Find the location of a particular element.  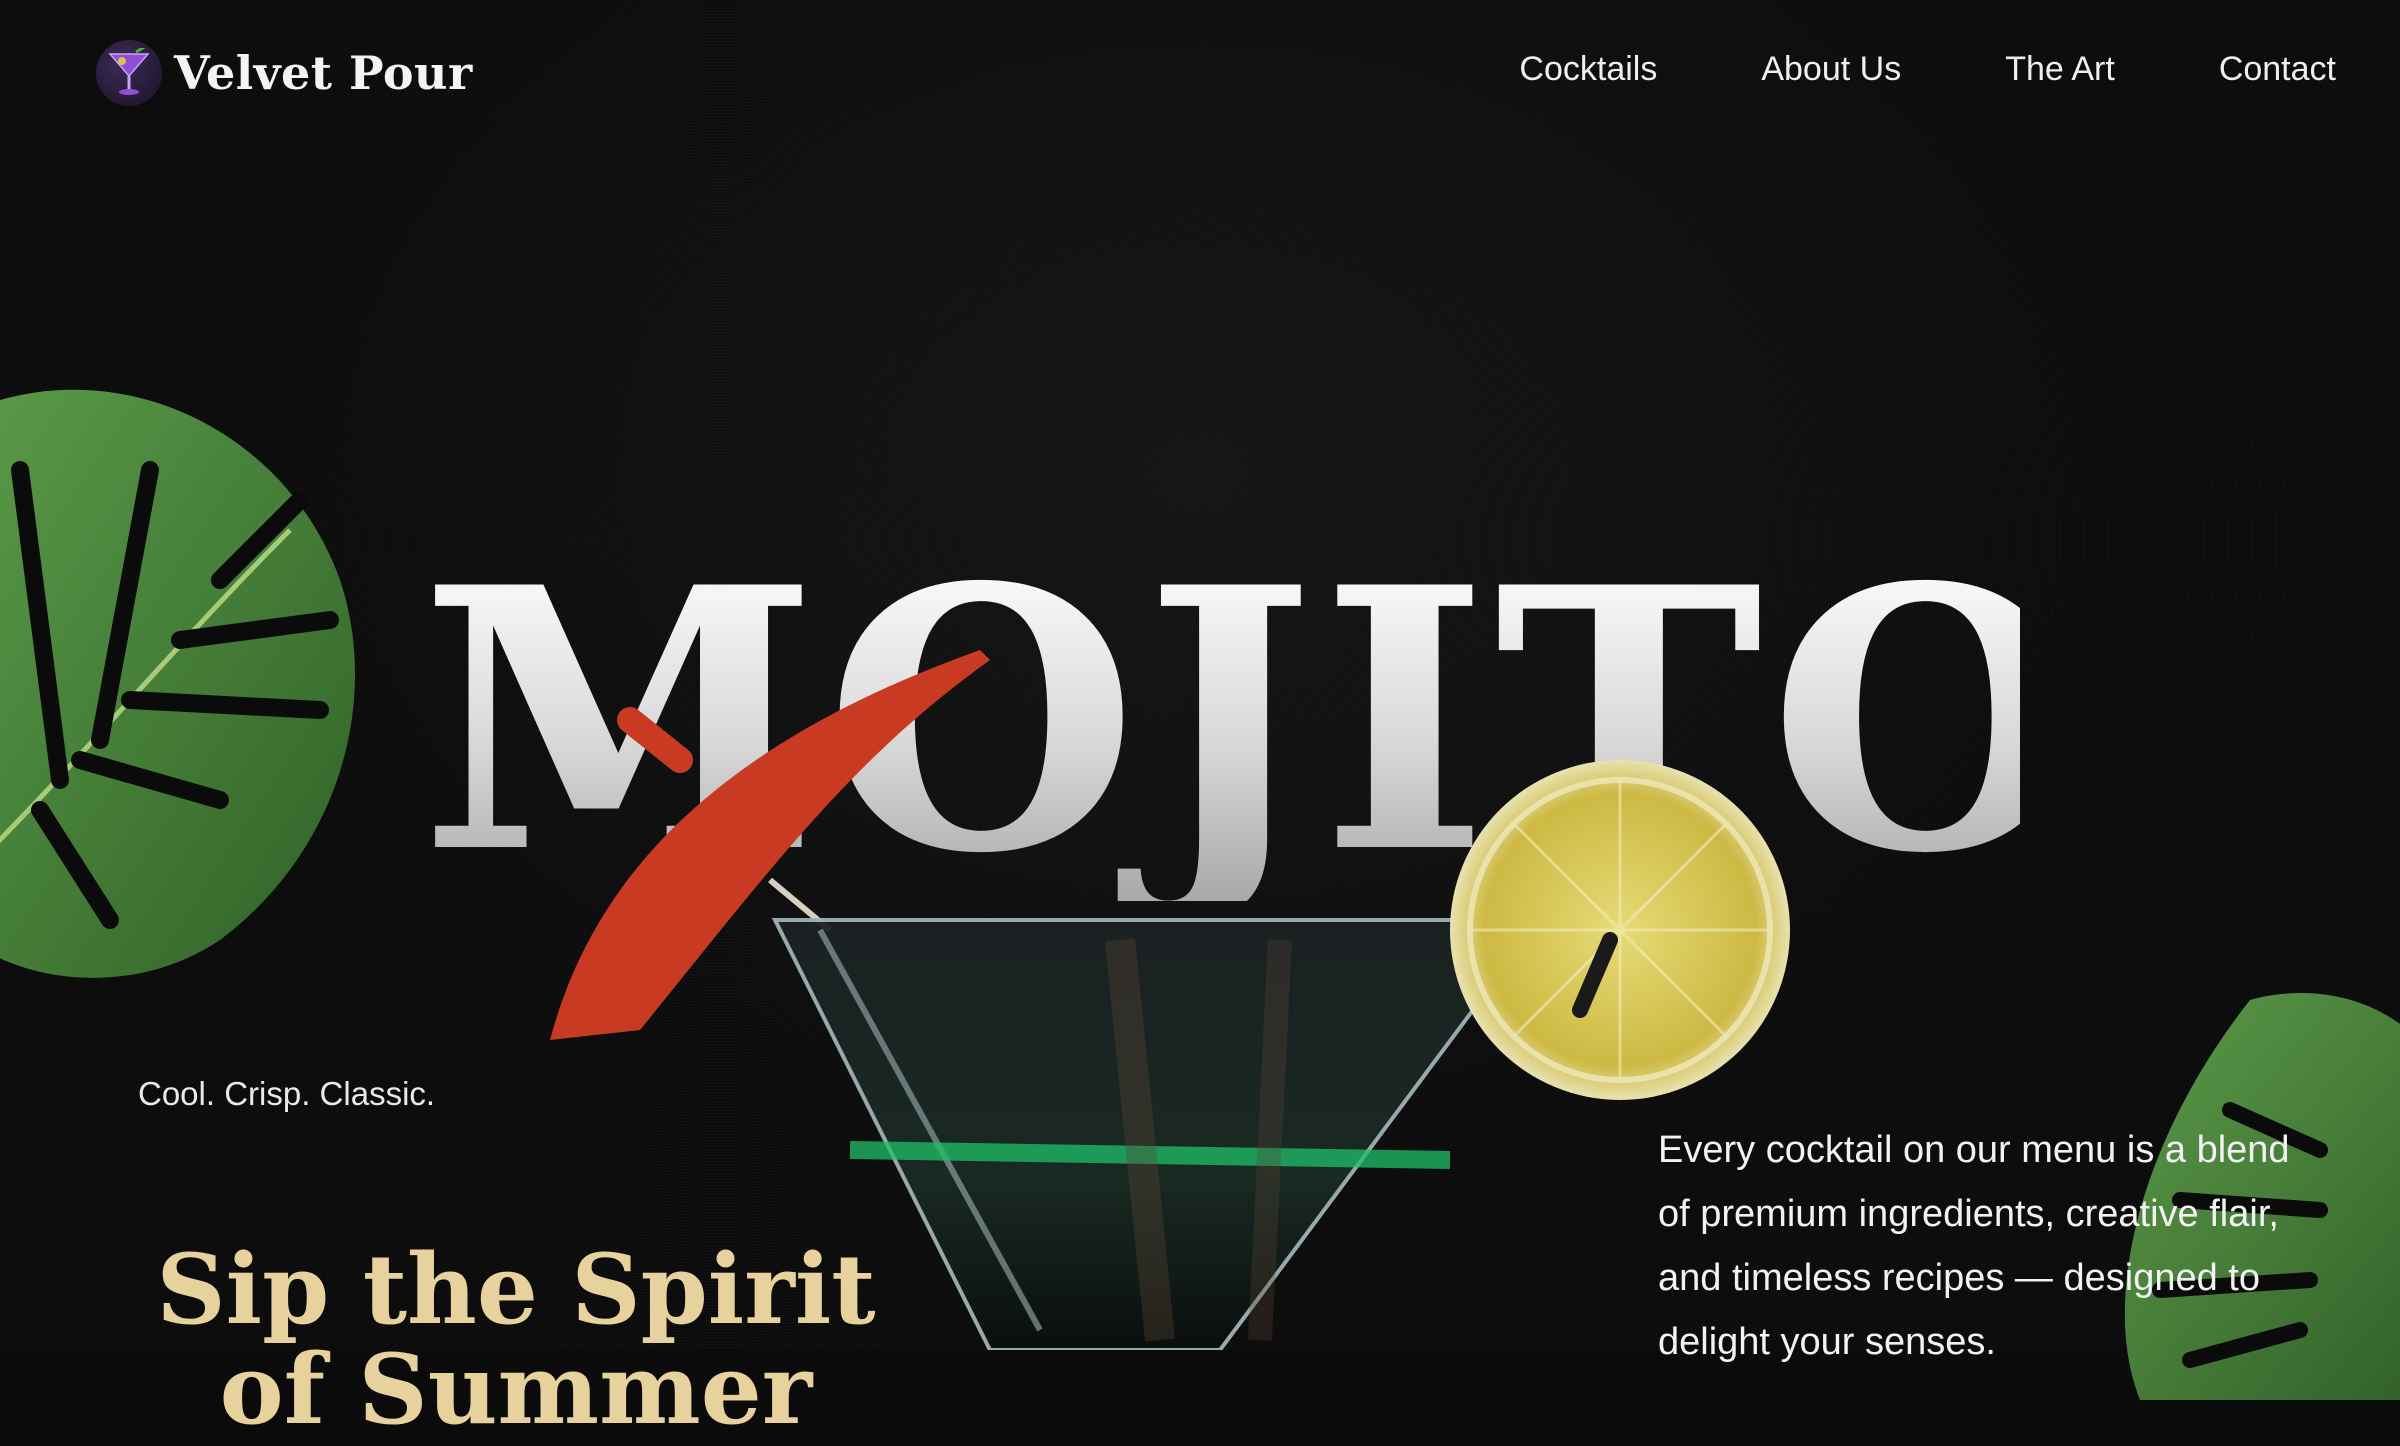

nav-link-contact: Contact is located at coordinates (2277, 69).